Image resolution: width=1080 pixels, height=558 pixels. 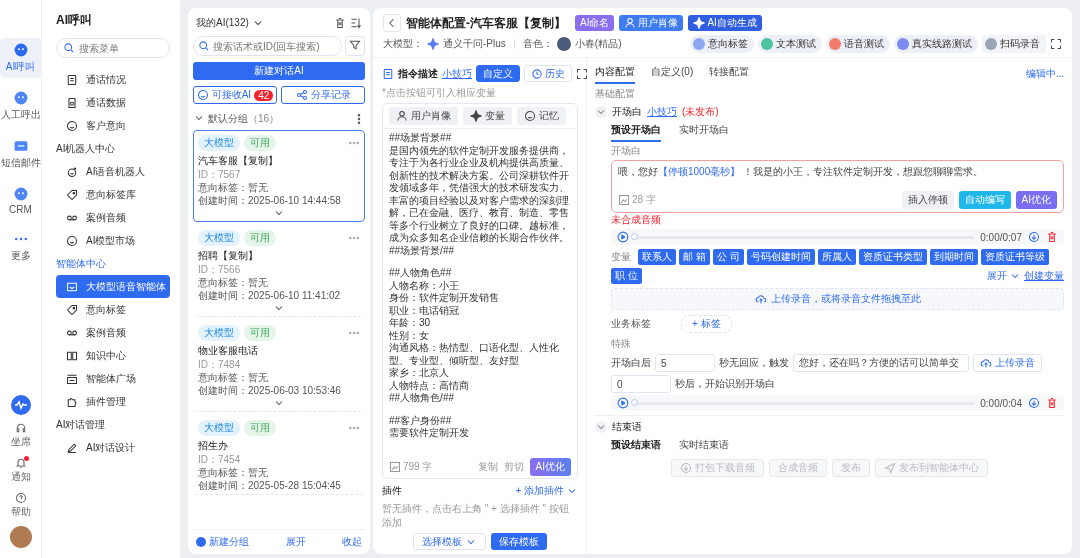 I want to click on search-field: 搜索话术或ID(回车搜索), so click(x=267, y=46).